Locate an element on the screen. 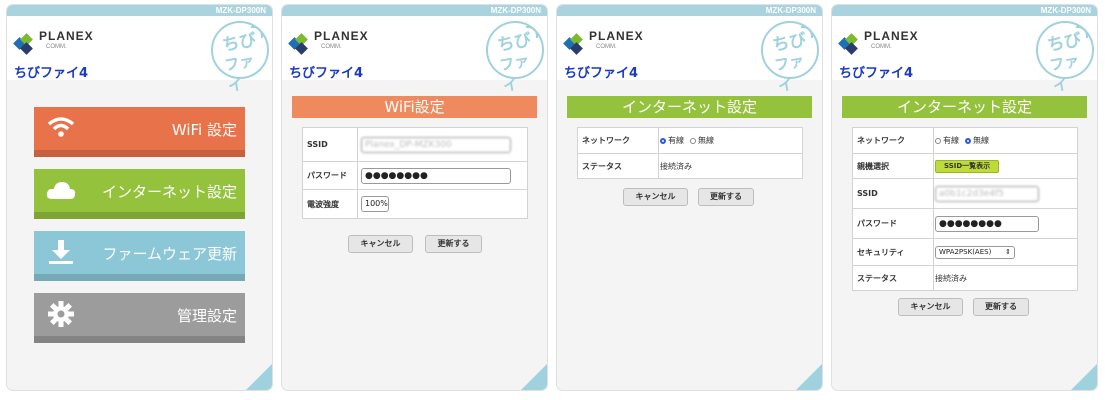  ssid-value-cell: Planex_DP-MZK300 is located at coordinates (436, 144).